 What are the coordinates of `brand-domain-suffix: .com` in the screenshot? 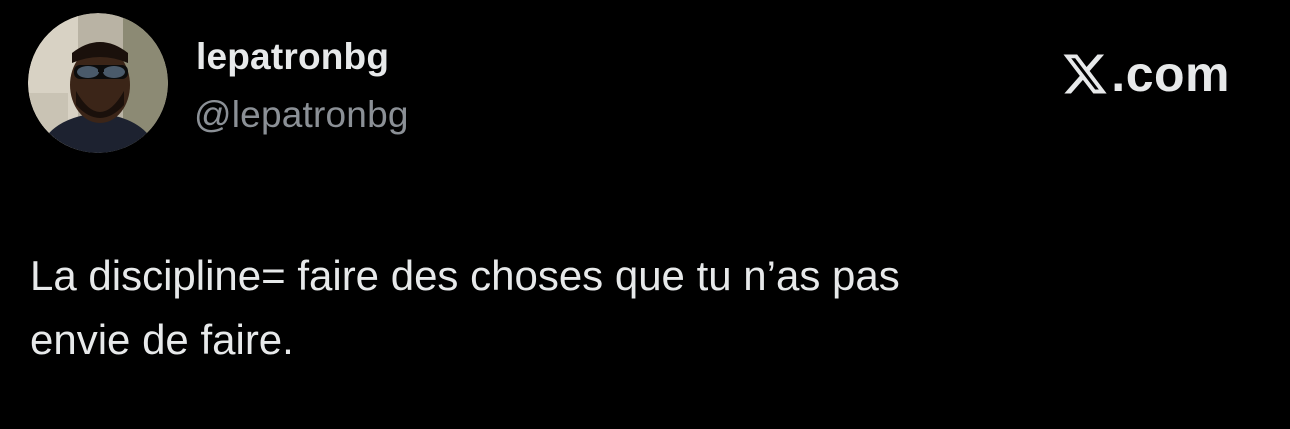 It's located at (1170, 74).